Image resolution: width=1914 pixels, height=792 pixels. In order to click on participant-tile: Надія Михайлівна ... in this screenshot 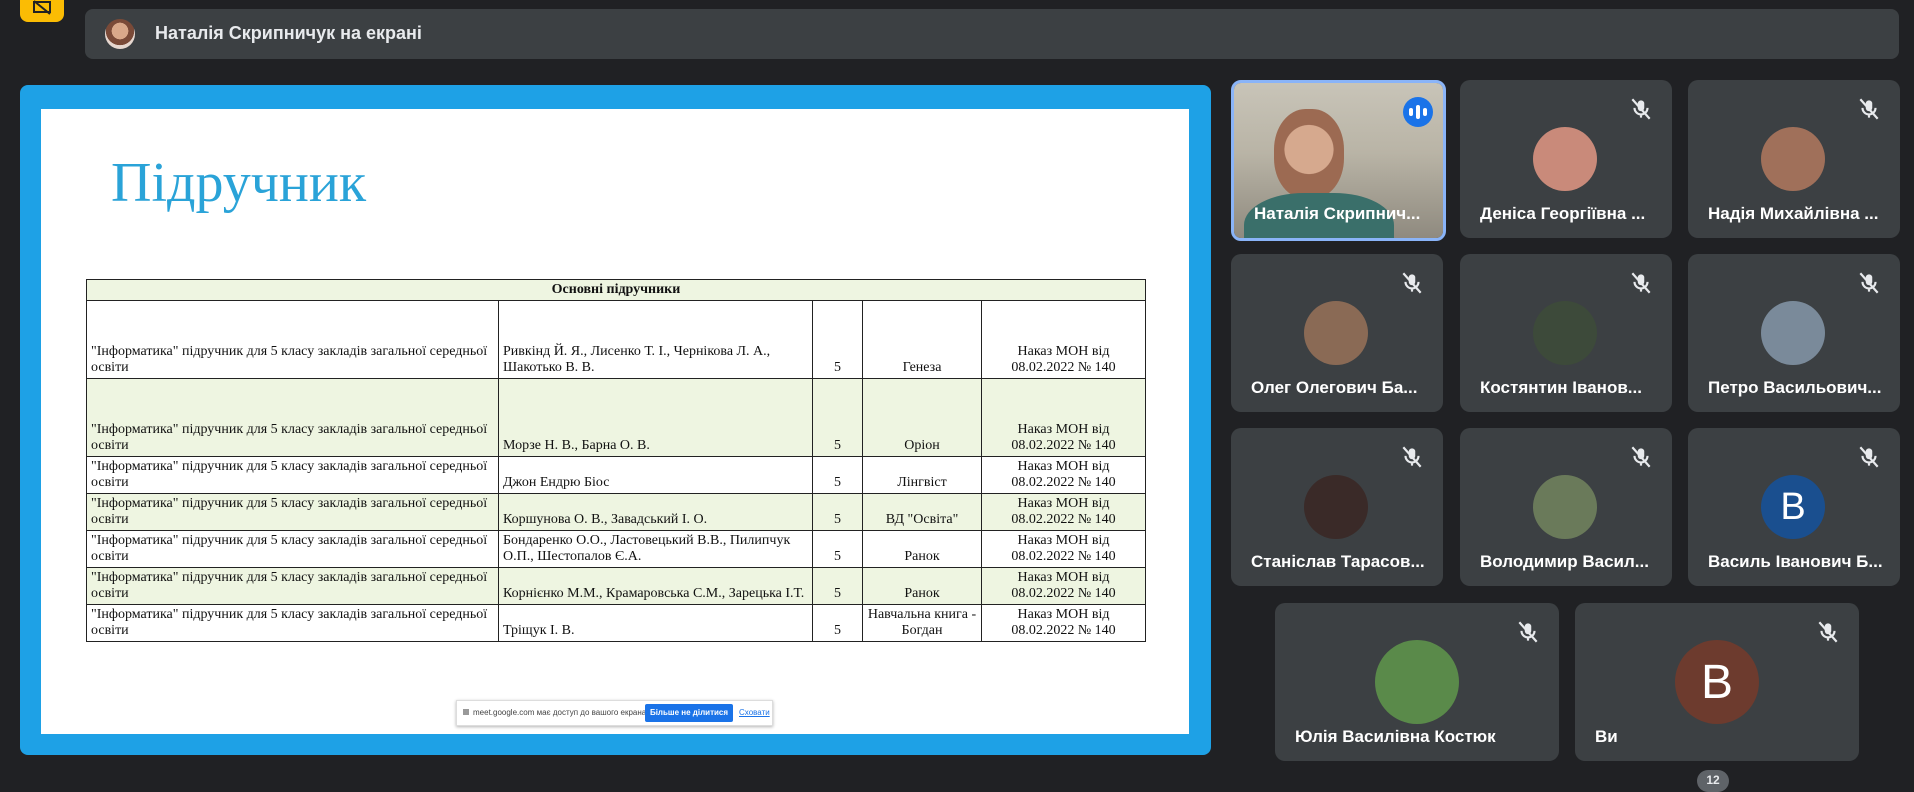, I will do `click(1794, 159)`.